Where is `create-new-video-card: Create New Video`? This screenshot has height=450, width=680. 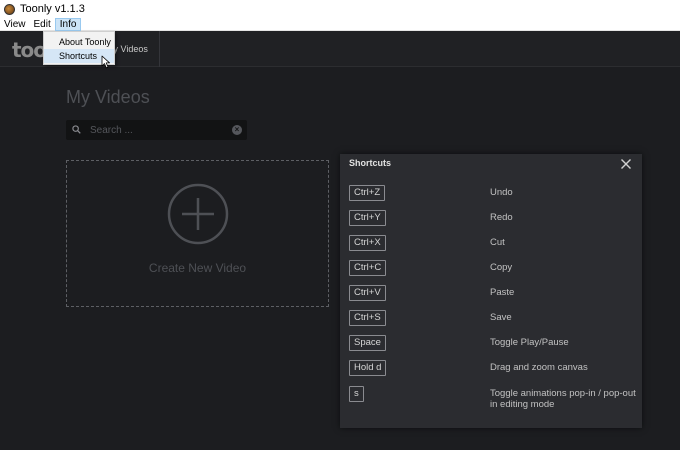 create-new-video-card: Create New Video is located at coordinates (197, 233).